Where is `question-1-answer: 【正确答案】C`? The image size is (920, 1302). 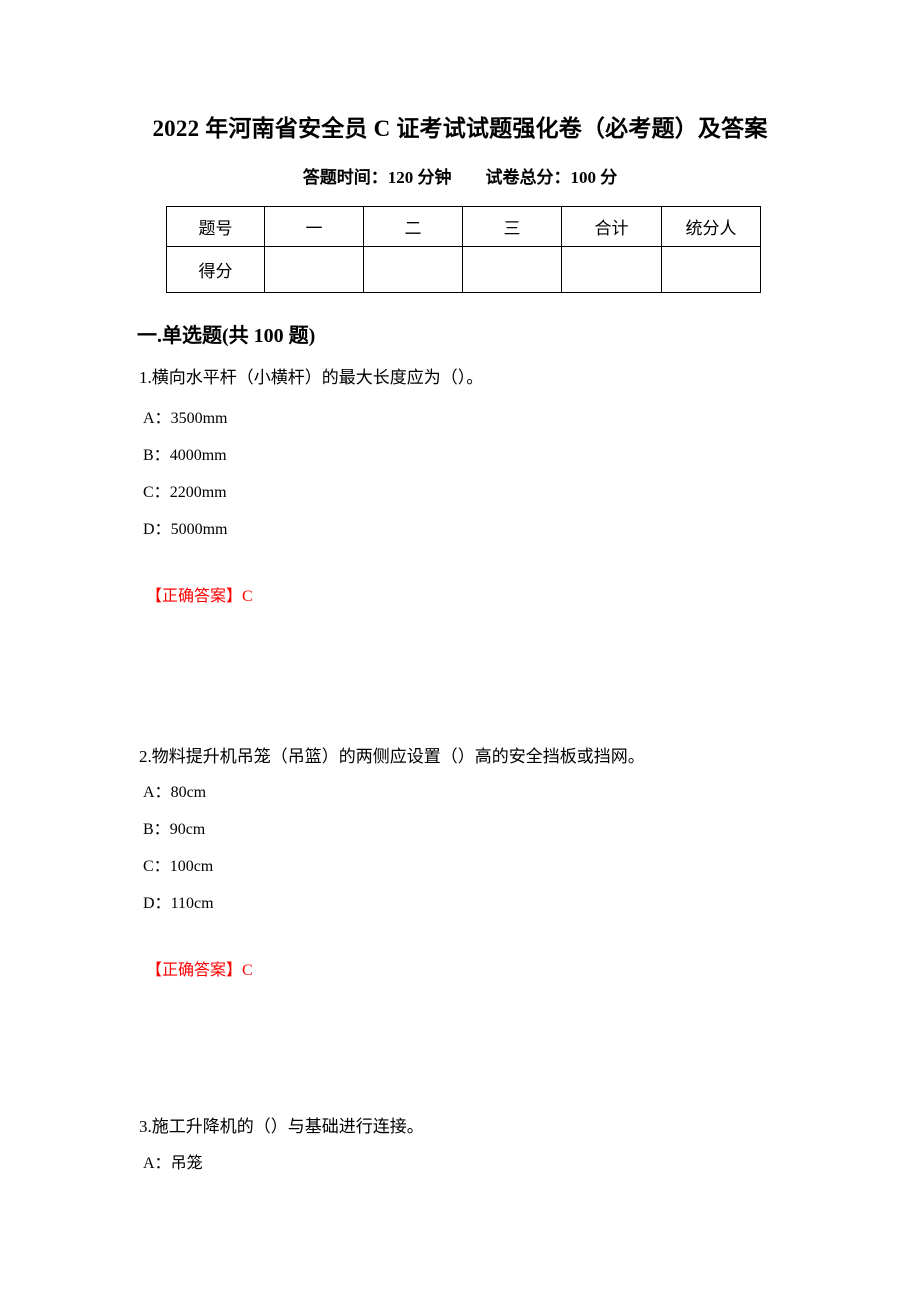 question-1-answer: 【正确答案】C is located at coordinates (199, 597).